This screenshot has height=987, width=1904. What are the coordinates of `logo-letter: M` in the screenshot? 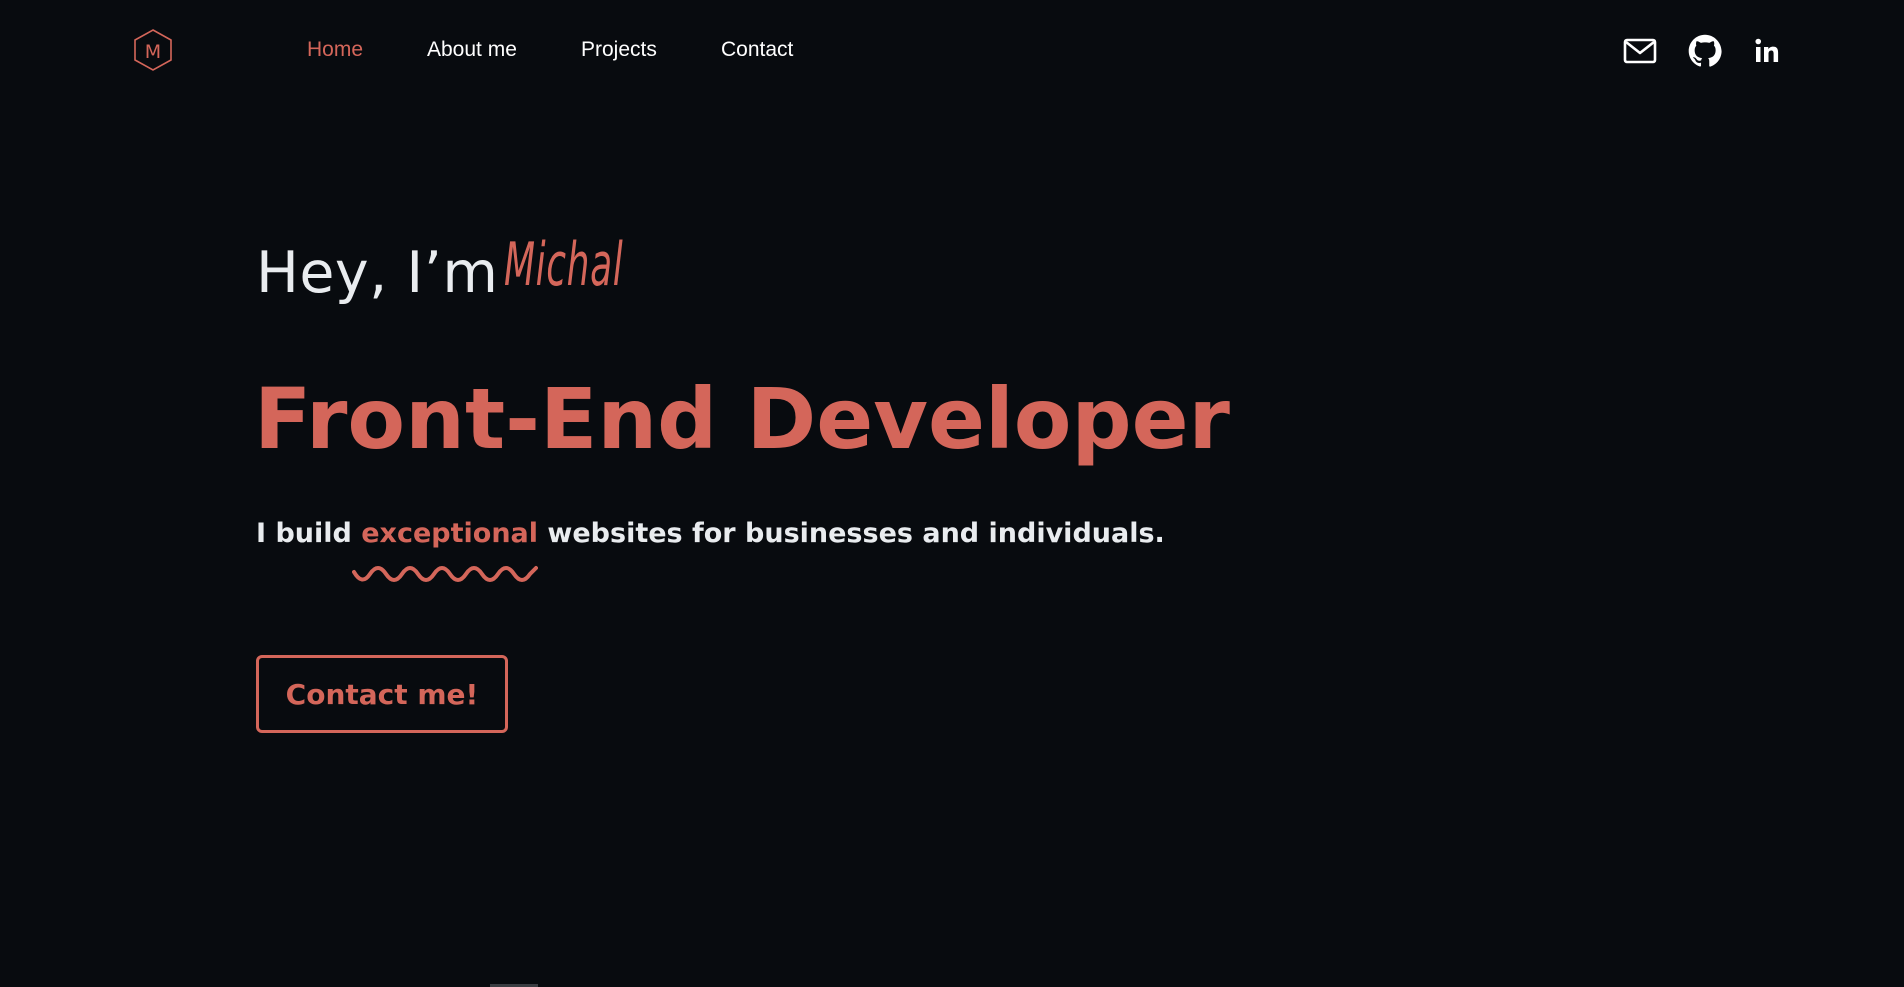 It's located at (153, 52).